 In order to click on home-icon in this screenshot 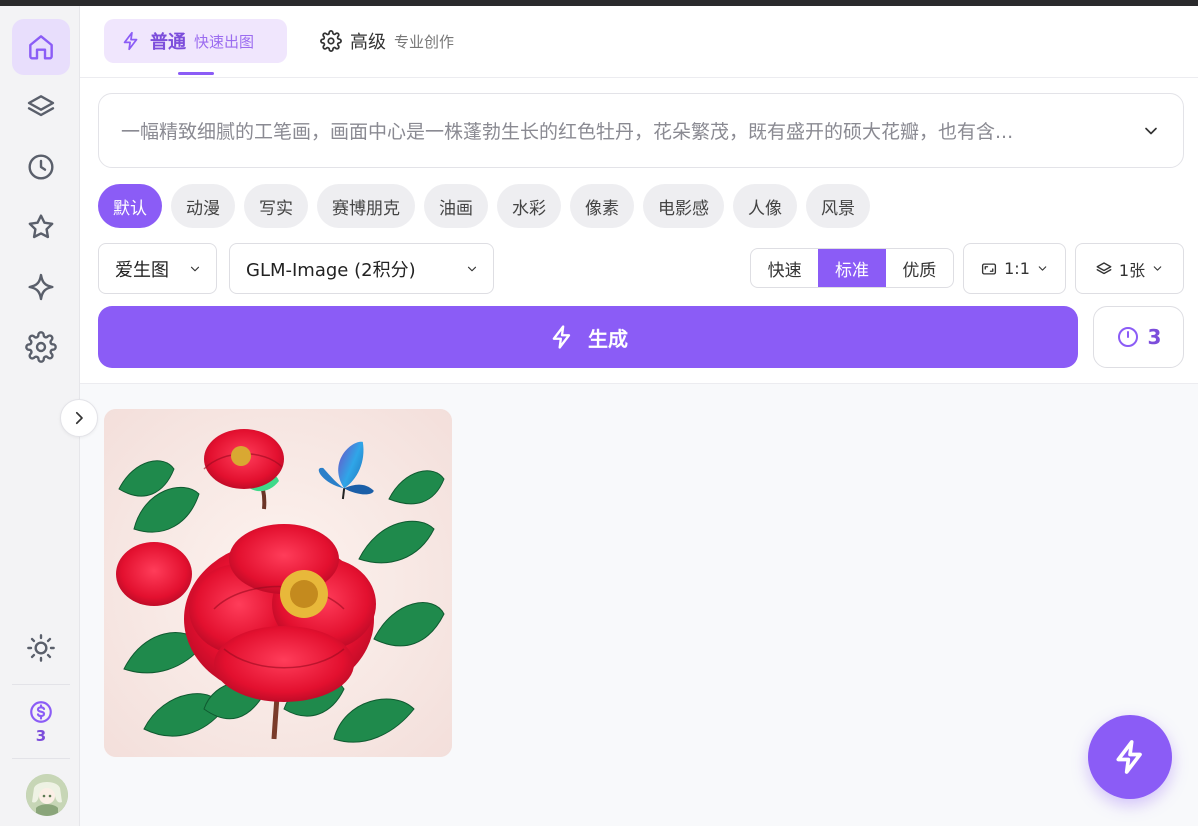, I will do `click(41, 47)`.